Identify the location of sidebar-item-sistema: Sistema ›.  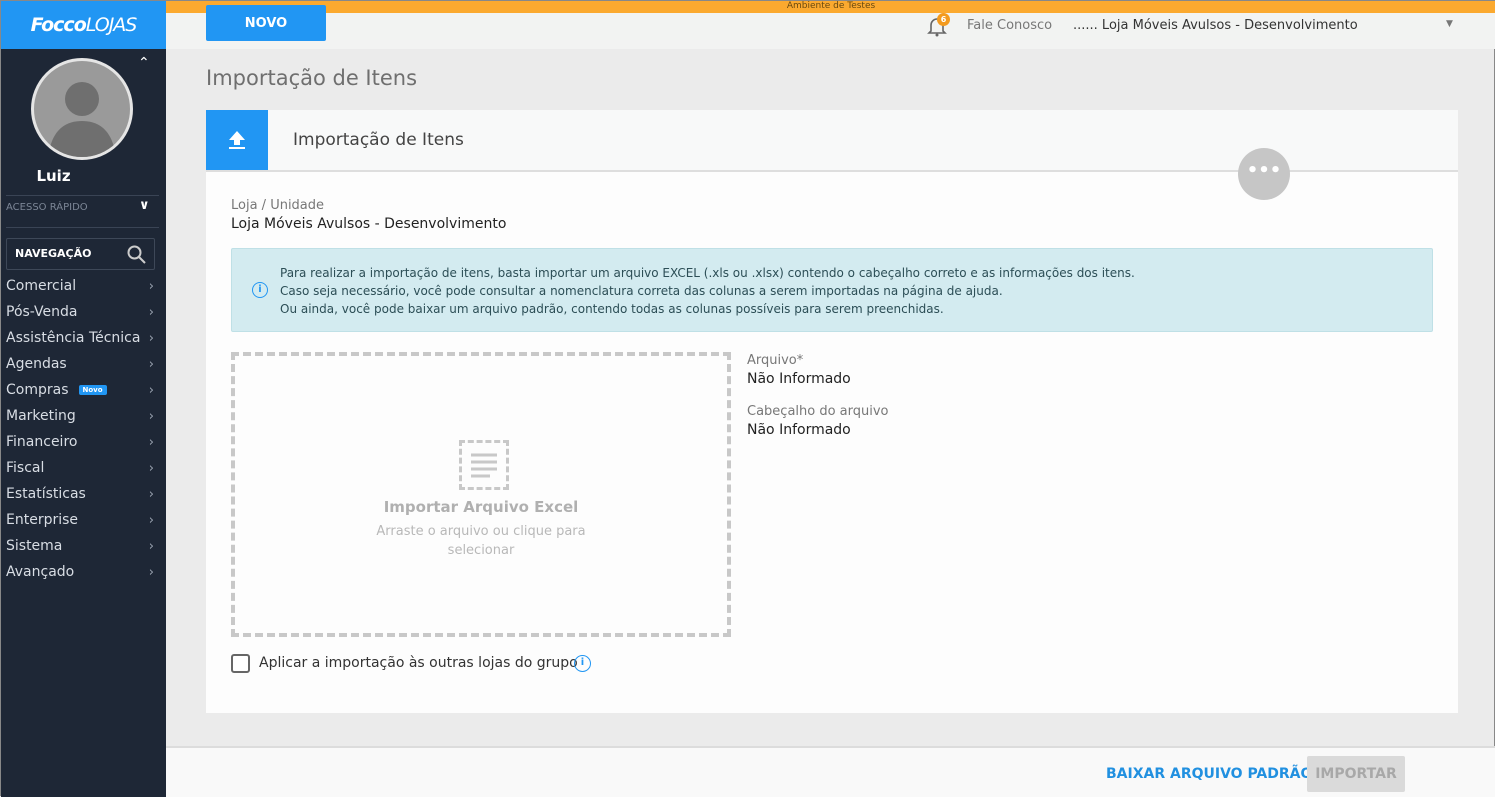
(82, 546).